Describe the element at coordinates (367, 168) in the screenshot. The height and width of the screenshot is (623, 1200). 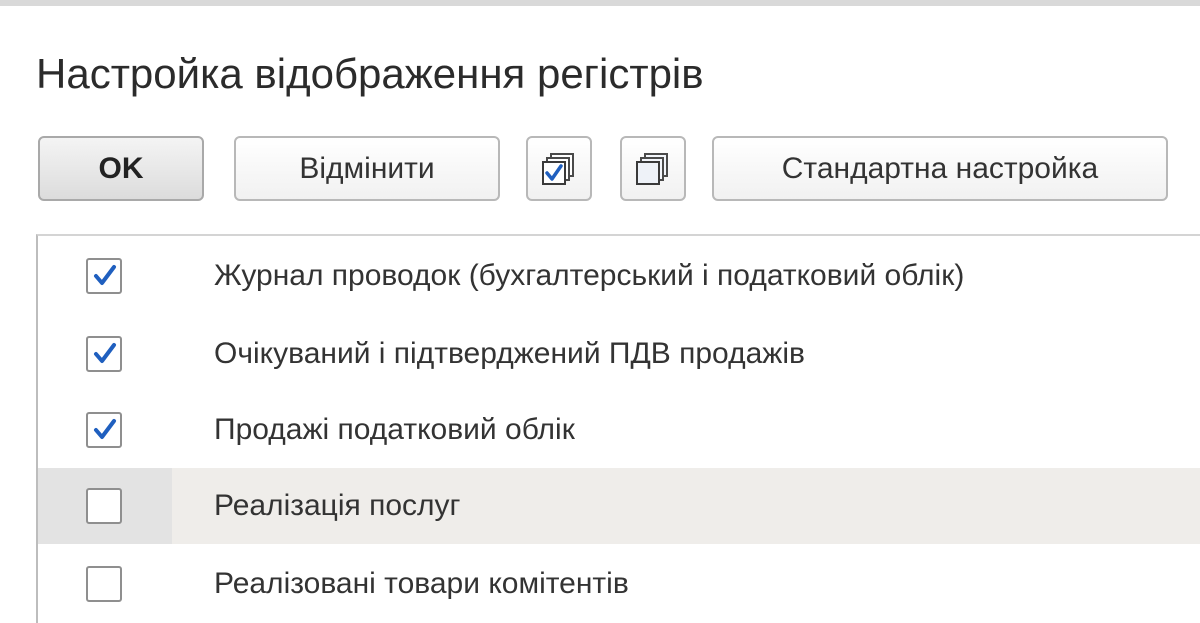
I see `cancel-button: Відмінити` at that location.